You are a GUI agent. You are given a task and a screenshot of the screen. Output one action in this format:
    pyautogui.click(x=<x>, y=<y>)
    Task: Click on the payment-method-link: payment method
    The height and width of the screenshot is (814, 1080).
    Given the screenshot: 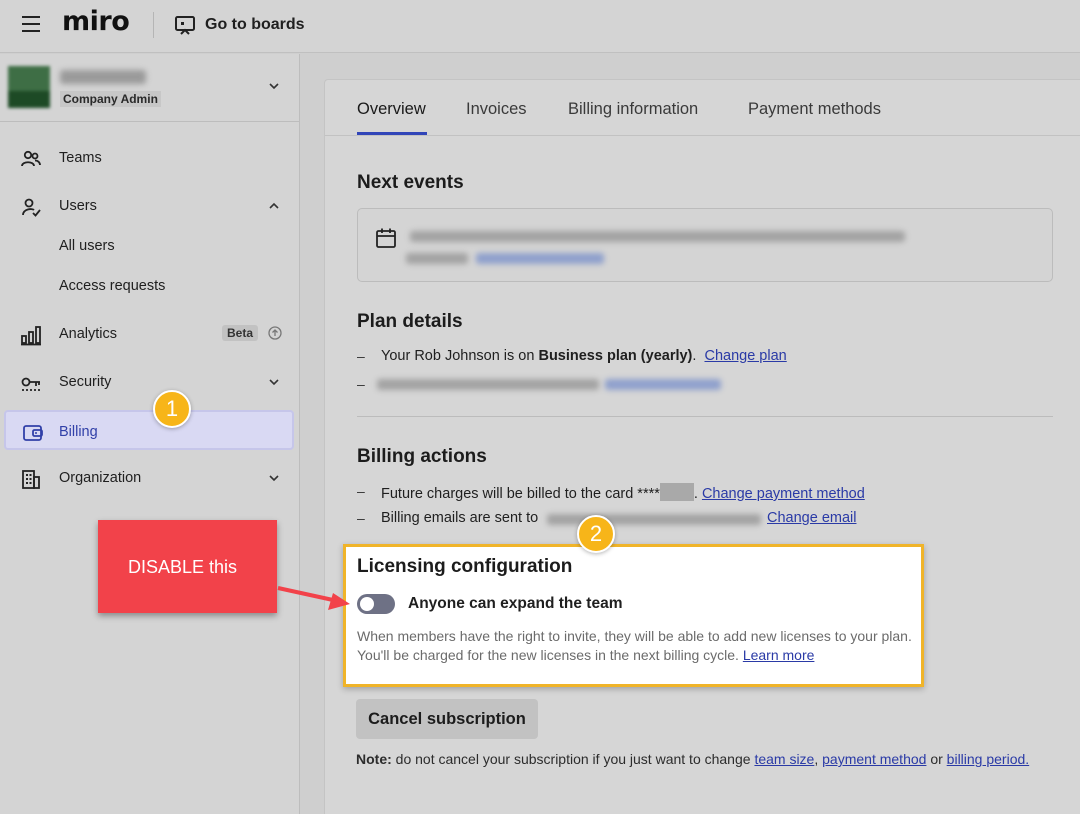 What is the action you would take?
    pyautogui.click(x=874, y=759)
    